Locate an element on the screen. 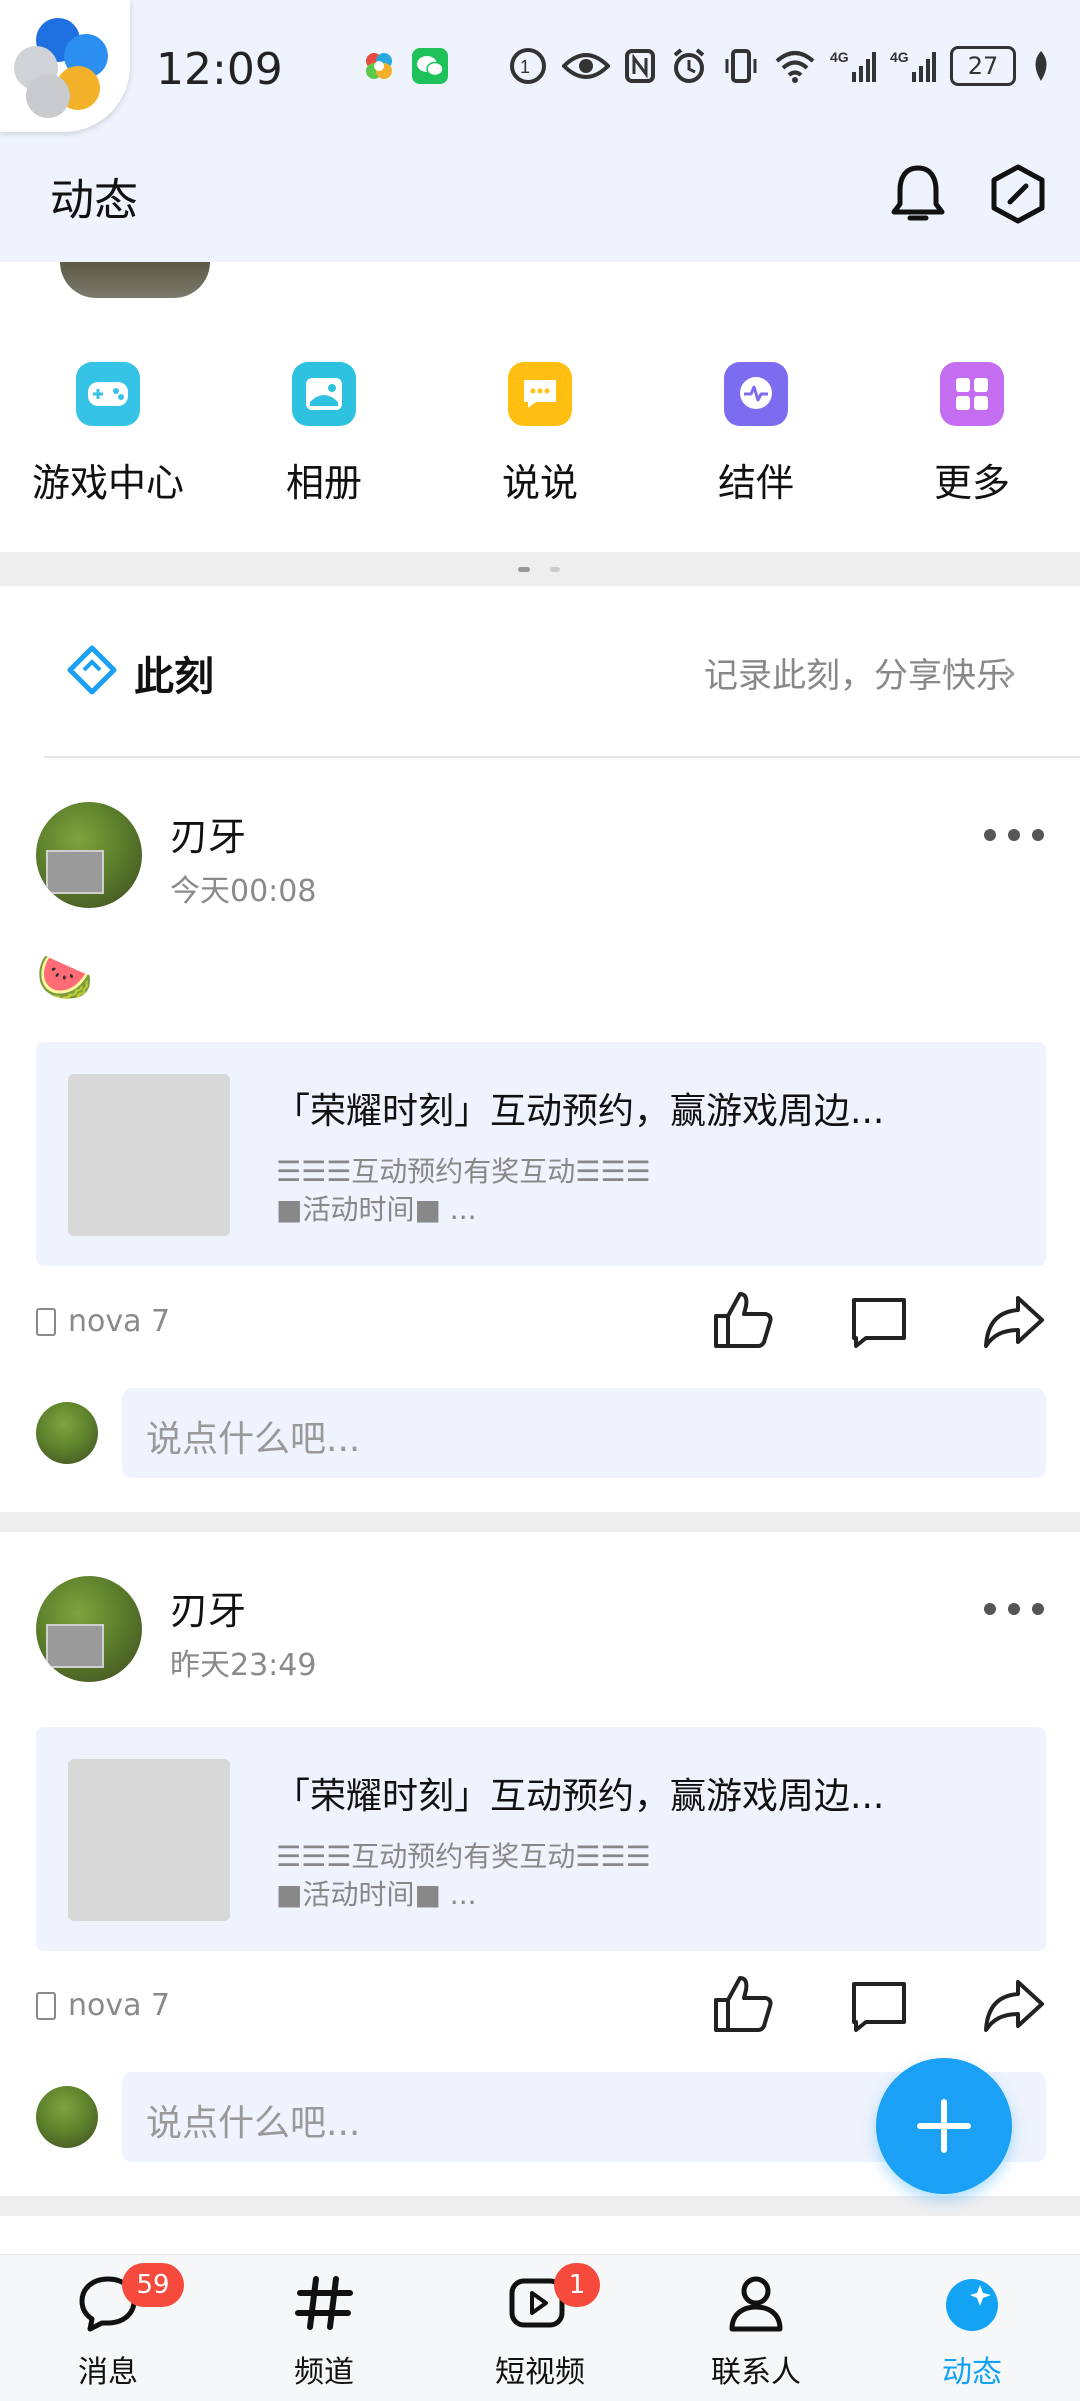 This screenshot has width=1080, height=2401. svg-text: 1 is located at coordinates (525, 67).